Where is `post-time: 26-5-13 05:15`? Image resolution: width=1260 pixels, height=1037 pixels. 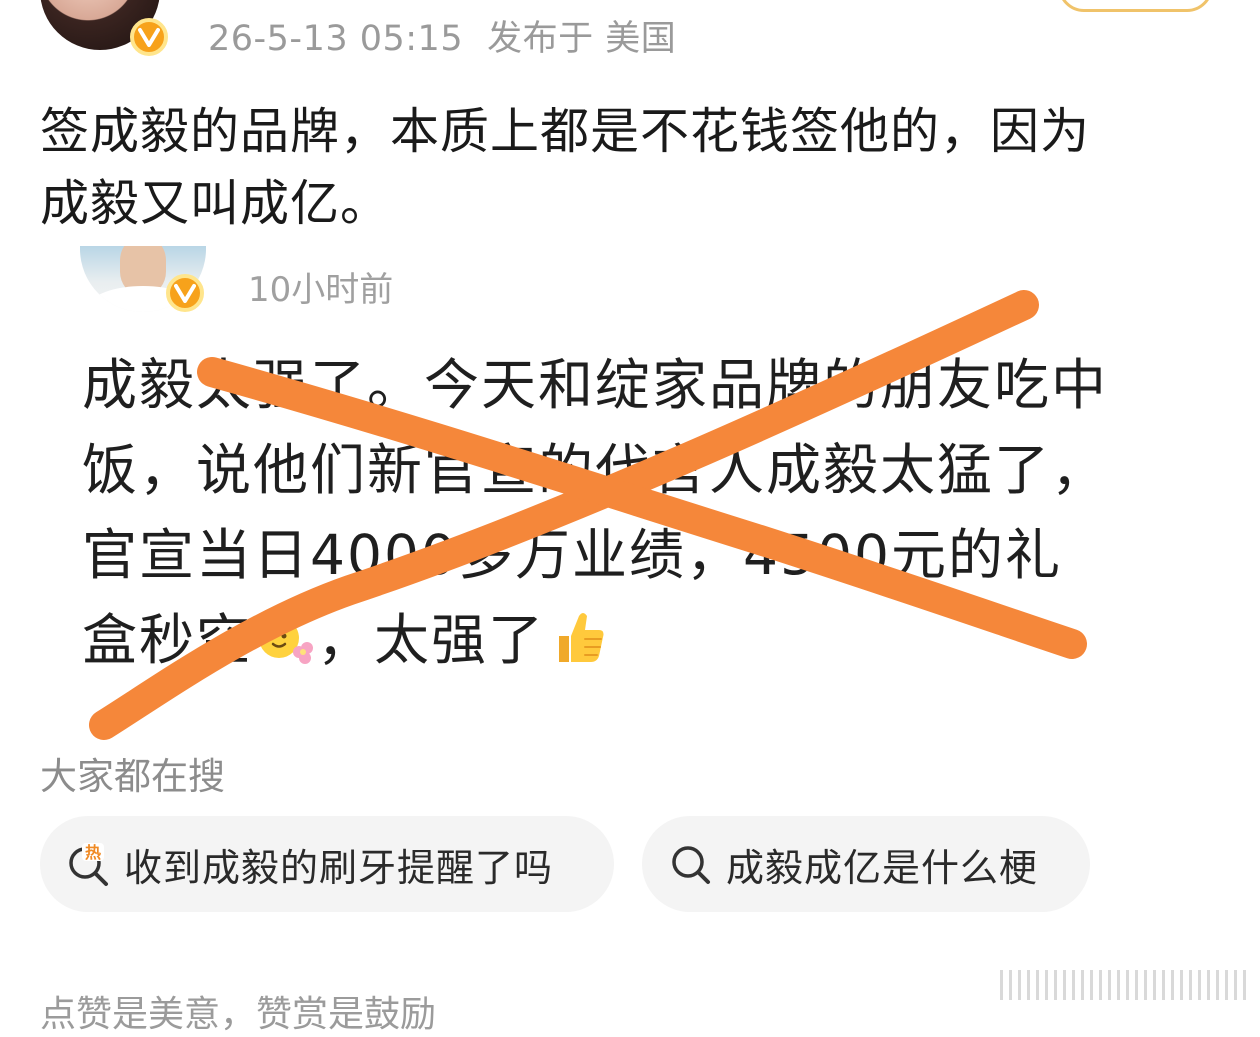 post-time: 26-5-13 05:15 is located at coordinates (336, 39).